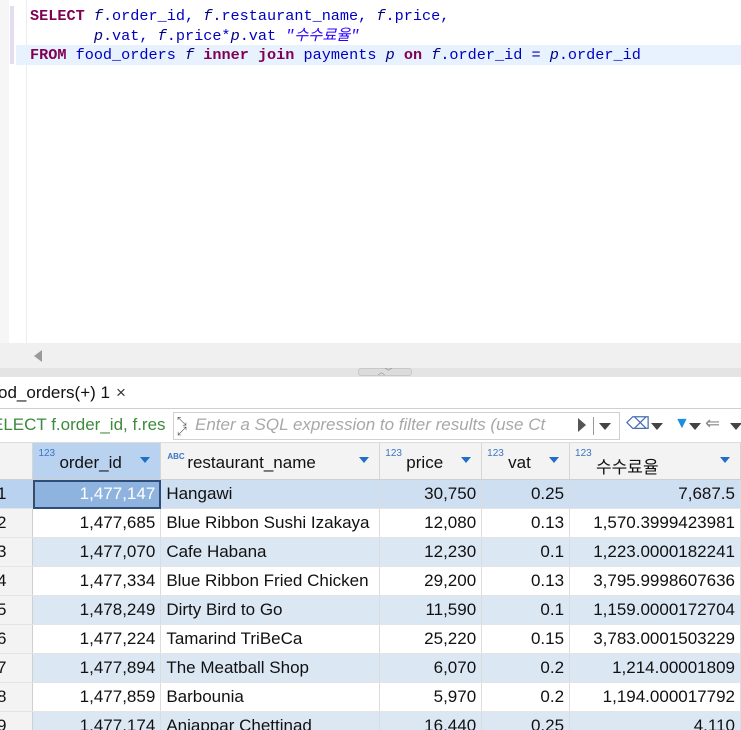 The width and height of the screenshot is (741, 730). I want to click on row-number: 9, so click(17, 720).